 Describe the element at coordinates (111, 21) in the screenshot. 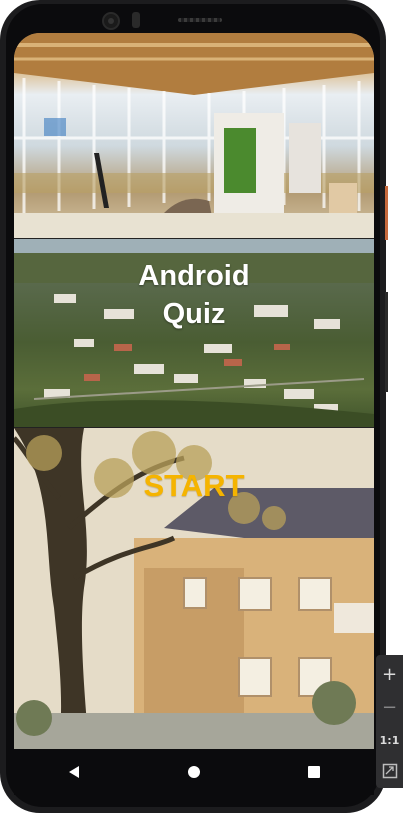

I see `front-camera` at that location.